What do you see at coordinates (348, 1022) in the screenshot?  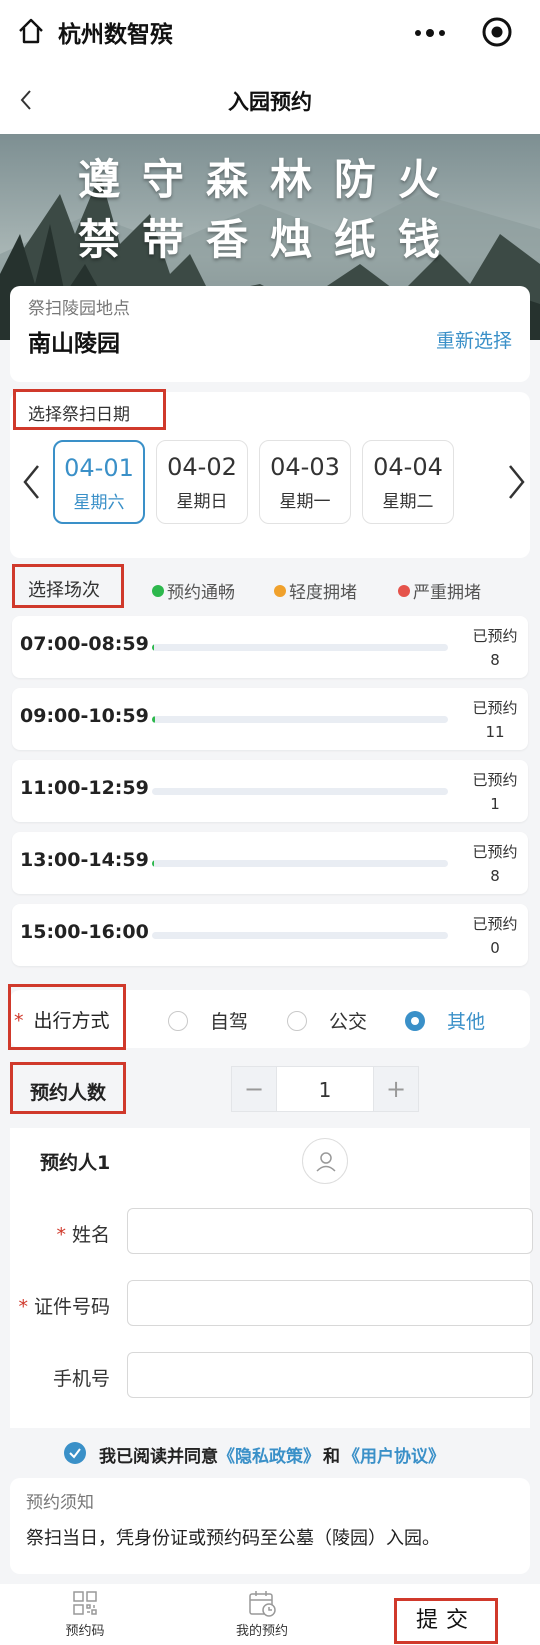 I see `option-label: 公交` at bounding box center [348, 1022].